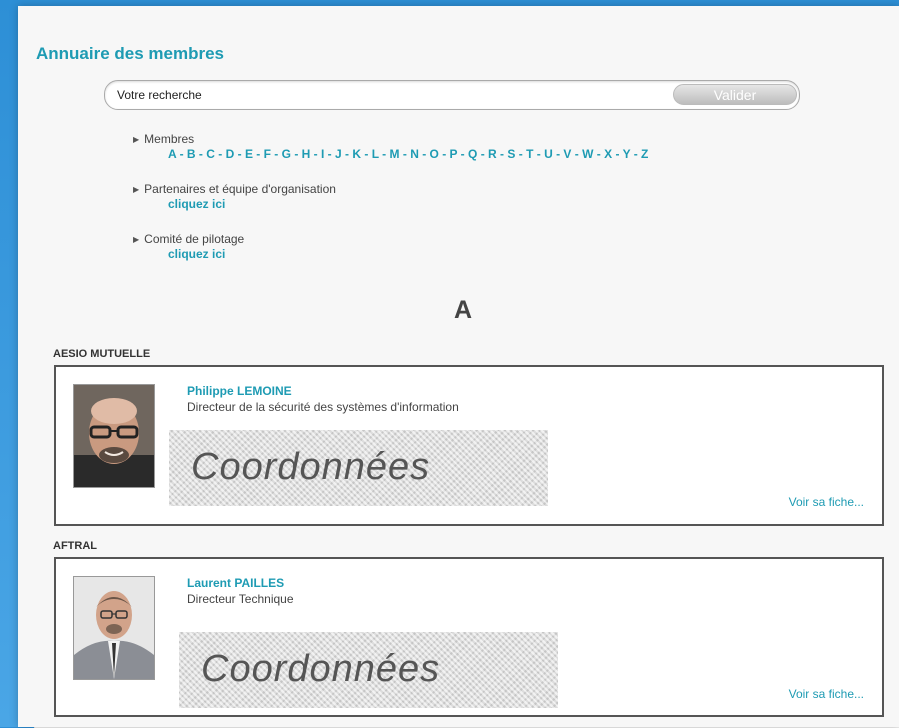 Image resolution: width=899 pixels, height=728 pixels. Describe the element at coordinates (191, 154) in the screenshot. I see `letter-link-b: B` at that location.